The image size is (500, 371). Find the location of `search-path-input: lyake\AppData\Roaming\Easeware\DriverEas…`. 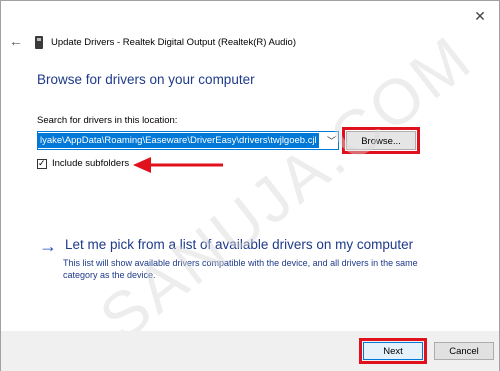

search-path-input: lyake\AppData\Roaming\Easeware\DriverEas… is located at coordinates (178, 140).